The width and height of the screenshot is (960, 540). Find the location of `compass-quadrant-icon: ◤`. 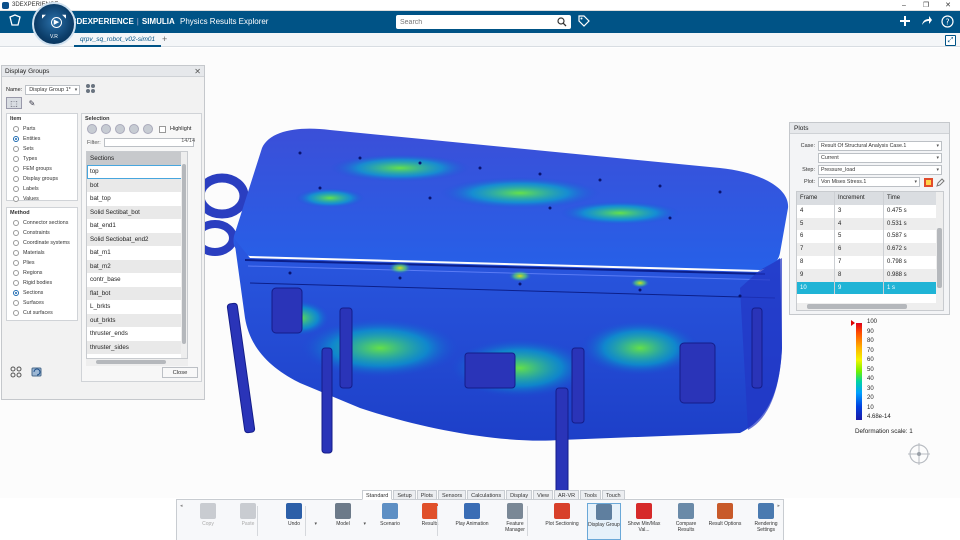

compass-quadrant-icon: ◤ is located at coordinates (44, 17).